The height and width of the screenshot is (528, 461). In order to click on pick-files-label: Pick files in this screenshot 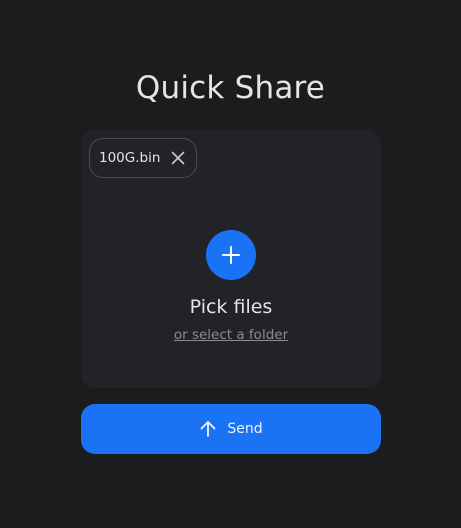, I will do `click(231, 307)`.